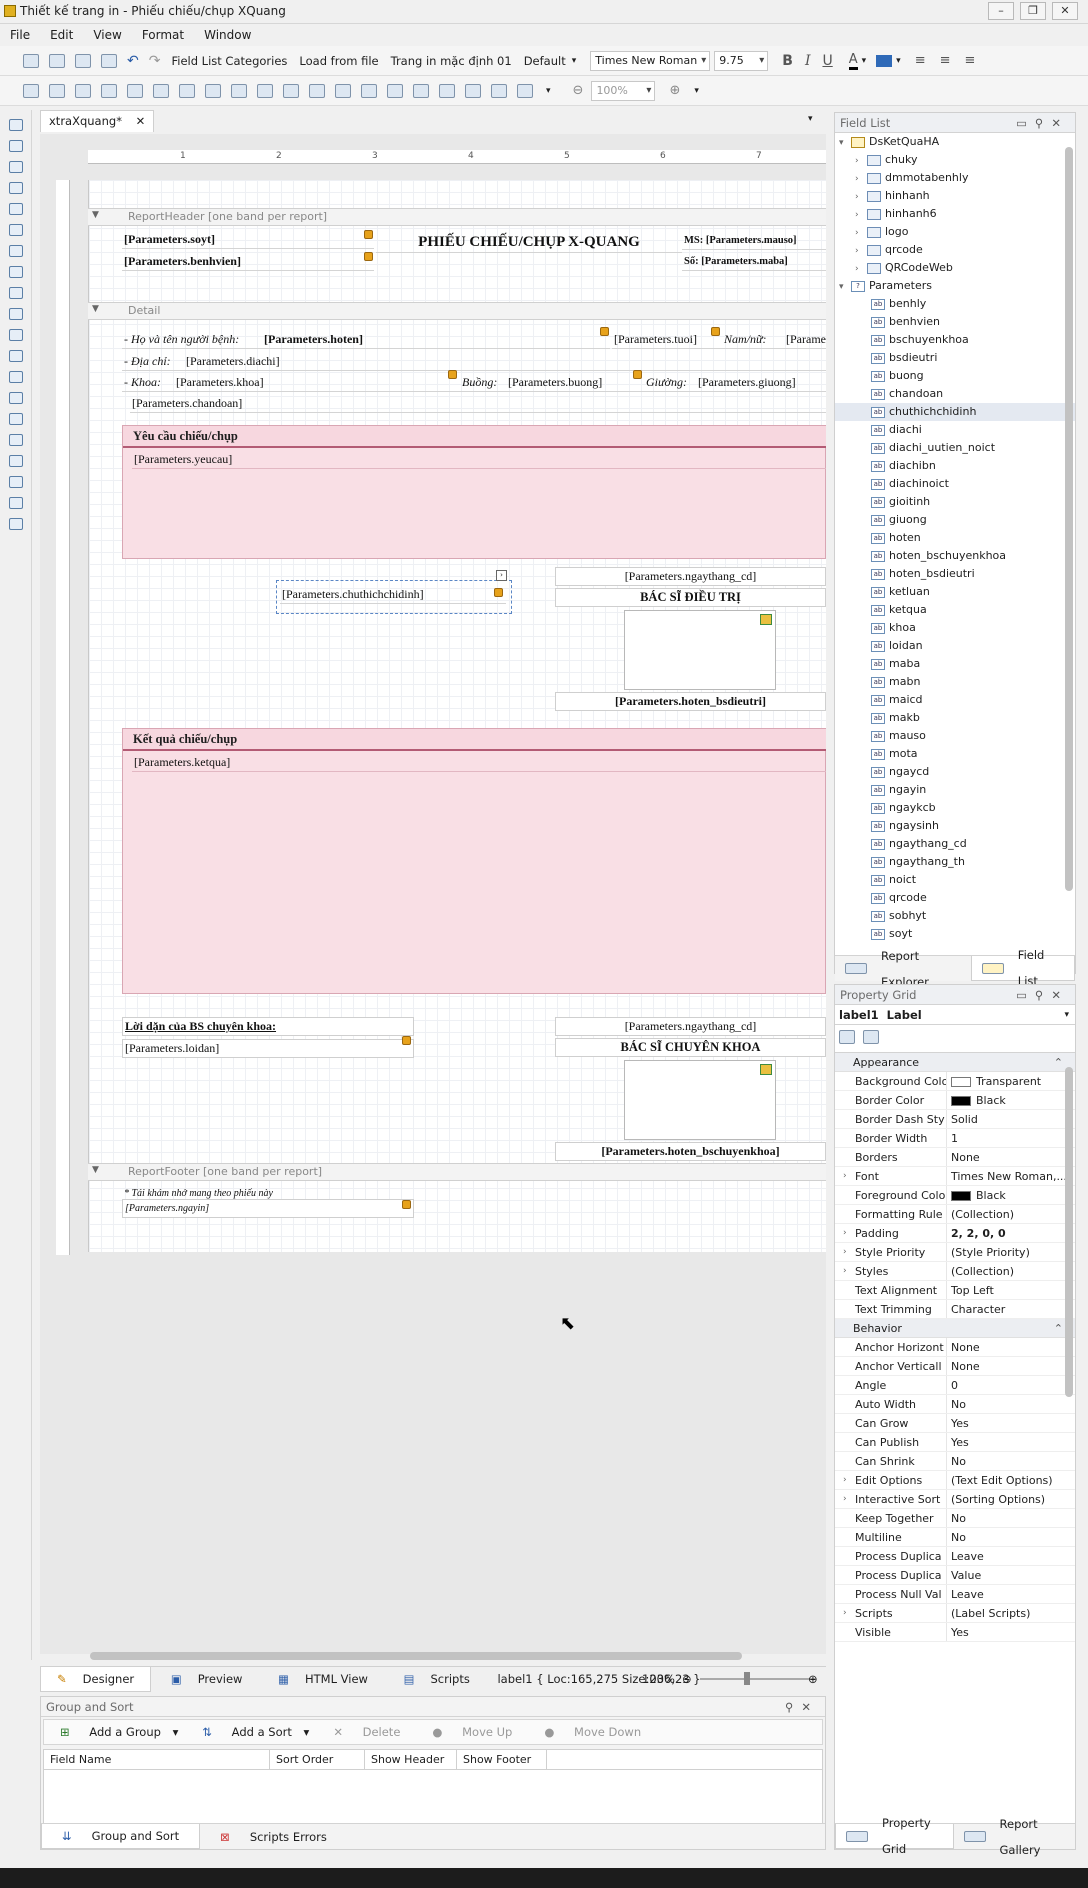  Describe the element at coordinates (955, 502) in the screenshot. I see `tree-parameter-node: ab gioitinh` at that location.